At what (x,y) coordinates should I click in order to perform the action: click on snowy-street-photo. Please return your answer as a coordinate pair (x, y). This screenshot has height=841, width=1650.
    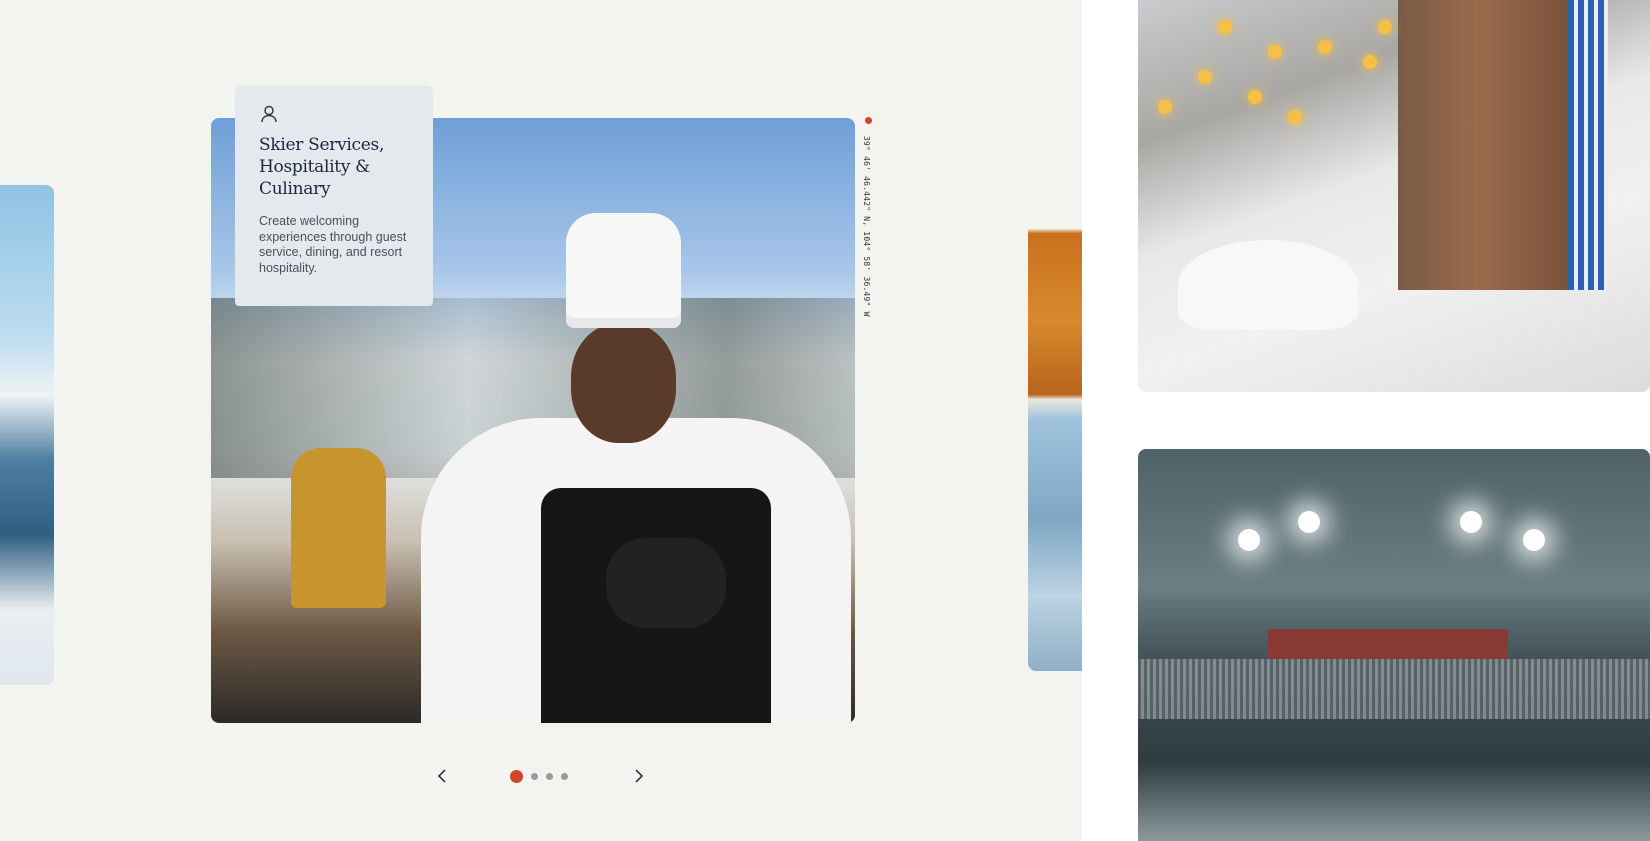
    Looking at the image, I should click on (1394, 196).